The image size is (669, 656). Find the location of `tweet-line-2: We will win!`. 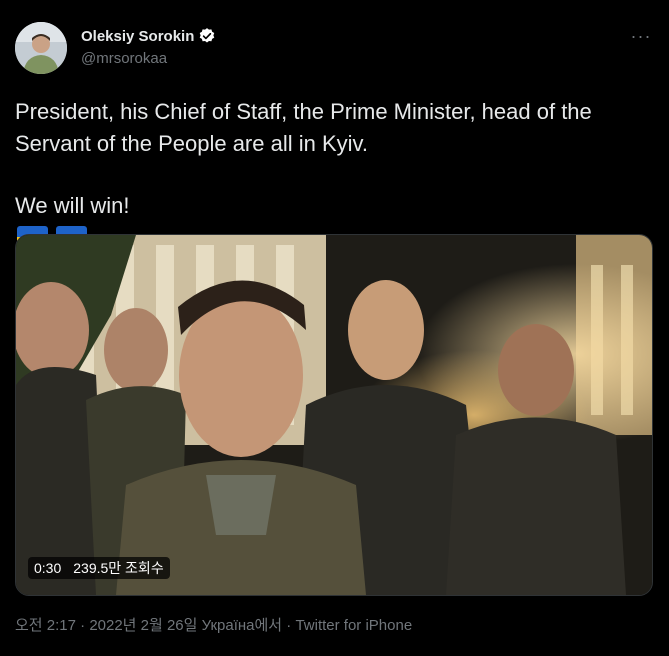

tweet-line-2: We will win! is located at coordinates (335, 206).